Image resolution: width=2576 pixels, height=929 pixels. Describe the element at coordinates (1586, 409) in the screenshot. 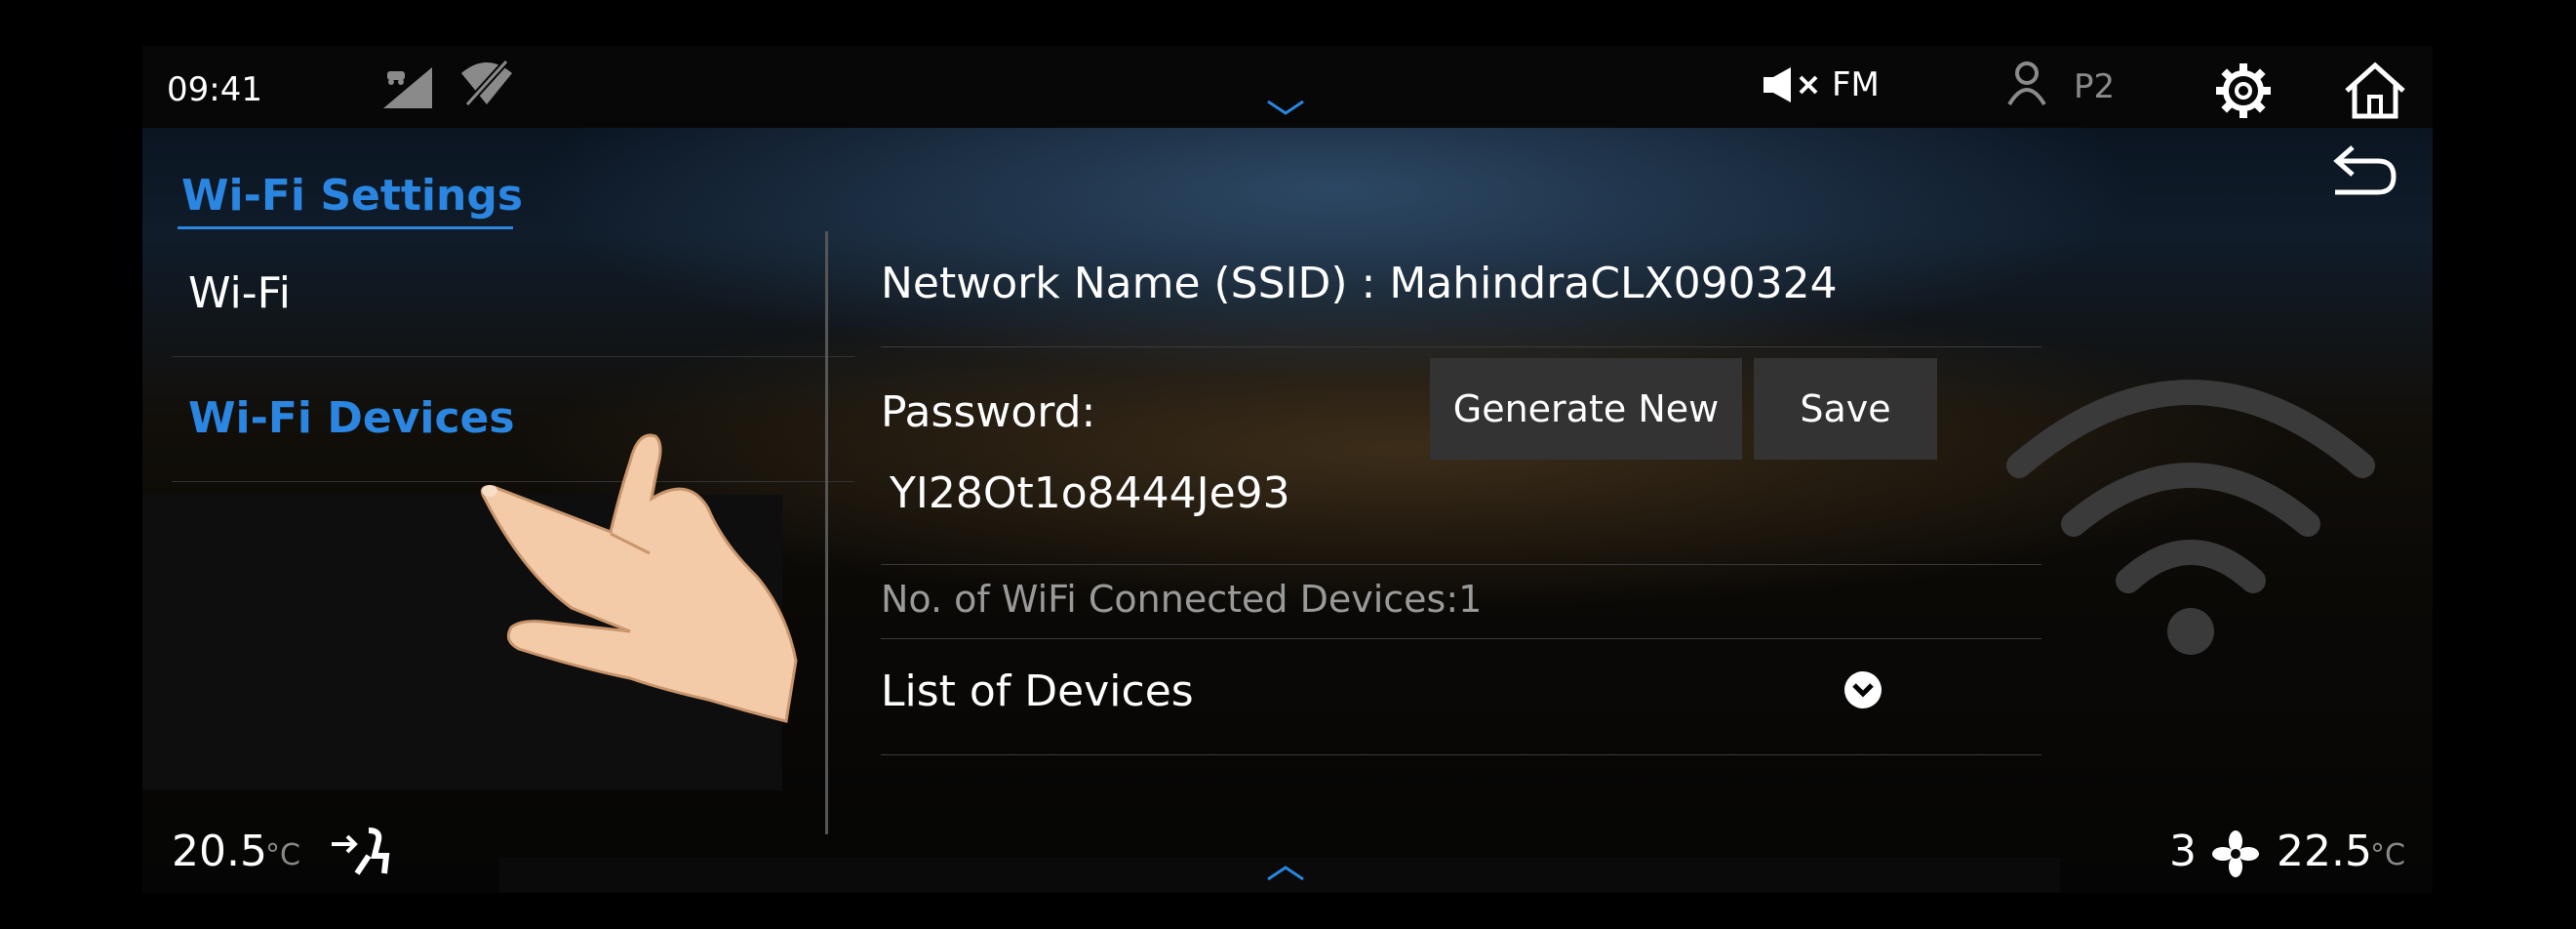

I see `generate-new-button: Generate New` at that location.